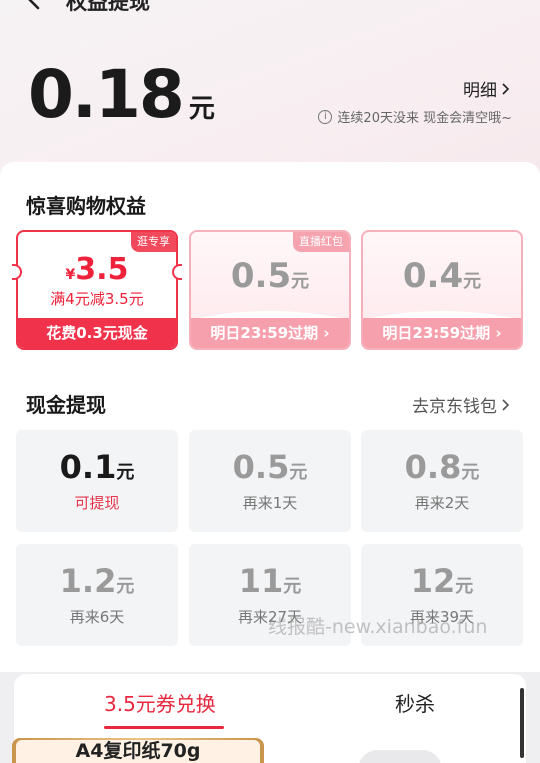 Image resolution: width=540 pixels, height=763 pixels. What do you see at coordinates (86, 206) in the screenshot?
I see `benefits-title: 惊喜购物权益` at bounding box center [86, 206].